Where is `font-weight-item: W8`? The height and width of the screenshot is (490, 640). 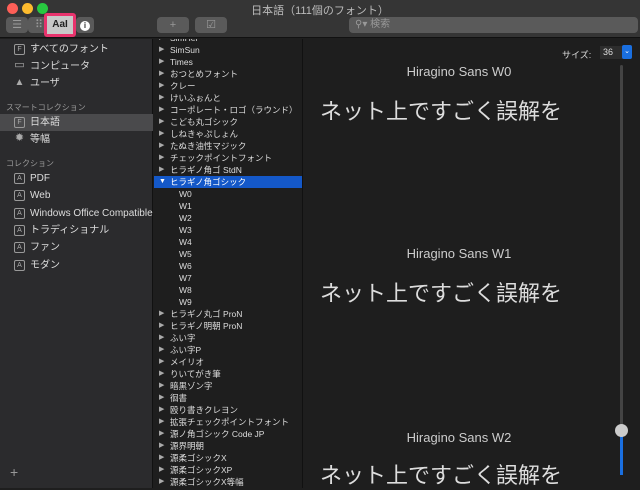
font-weight-item: W8 is located at coordinates (228, 290).